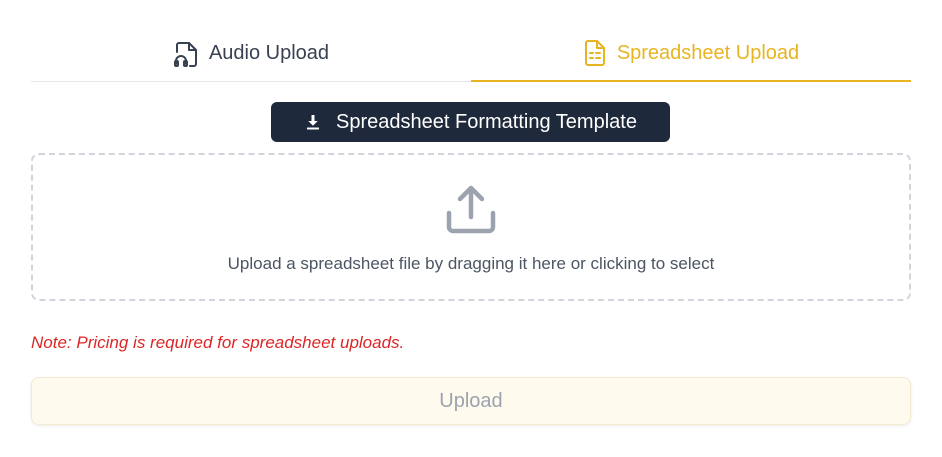 The image size is (942, 457). I want to click on tab-spreadsheet-upload-label: Spreadsheet Upload, so click(708, 52).